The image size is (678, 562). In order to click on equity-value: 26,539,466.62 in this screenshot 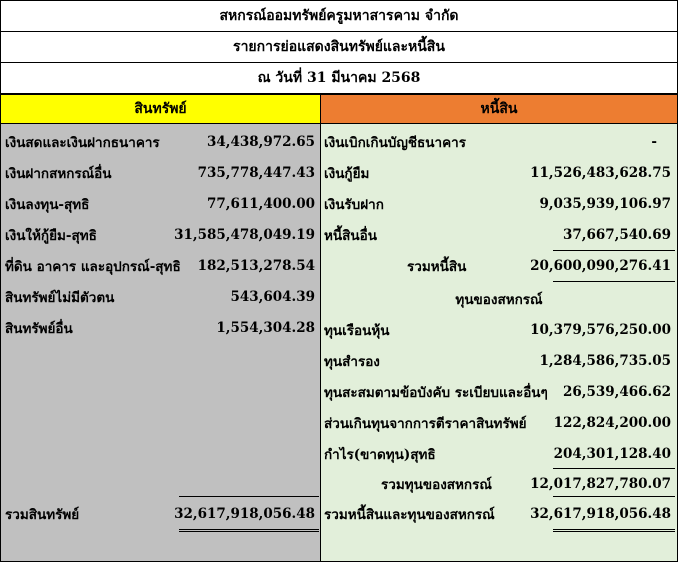, I will do `click(616, 391)`.